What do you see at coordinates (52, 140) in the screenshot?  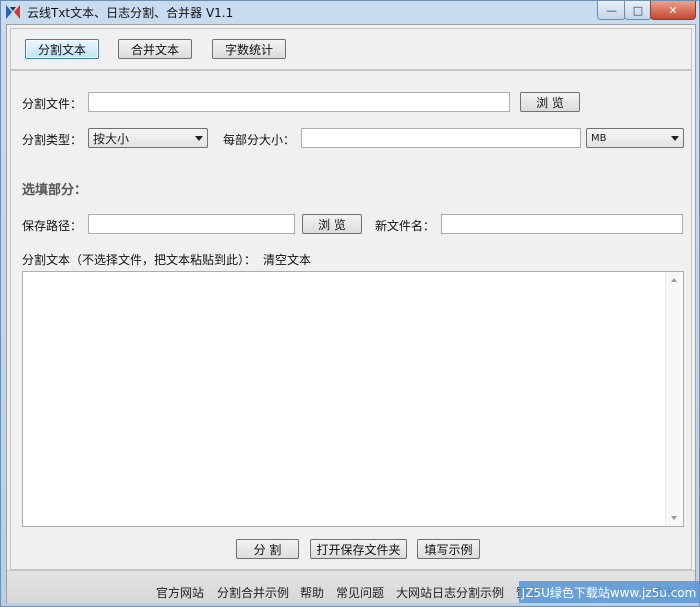 I see `split-type-label: 分割类型：` at bounding box center [52, 140].